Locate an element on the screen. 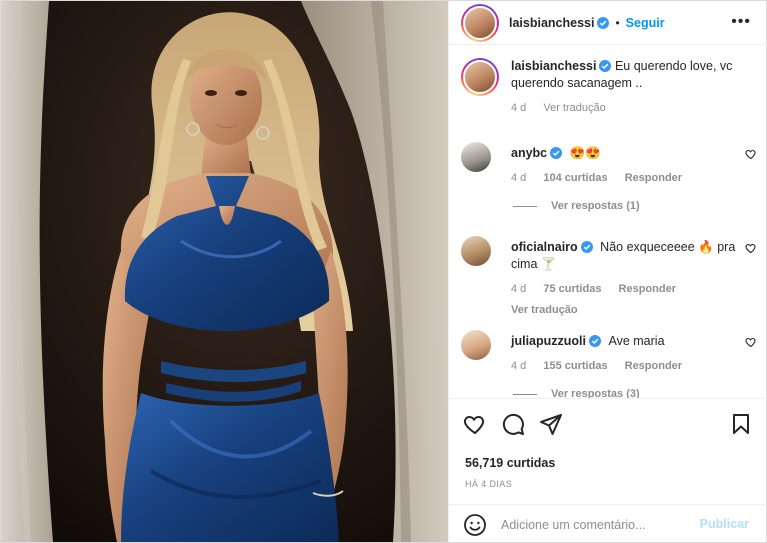 This screenshot has height=543, width=767. comment-body: anybc 😍😍 4 d 104 curtidas Responder is located at coordinates (626, 166).